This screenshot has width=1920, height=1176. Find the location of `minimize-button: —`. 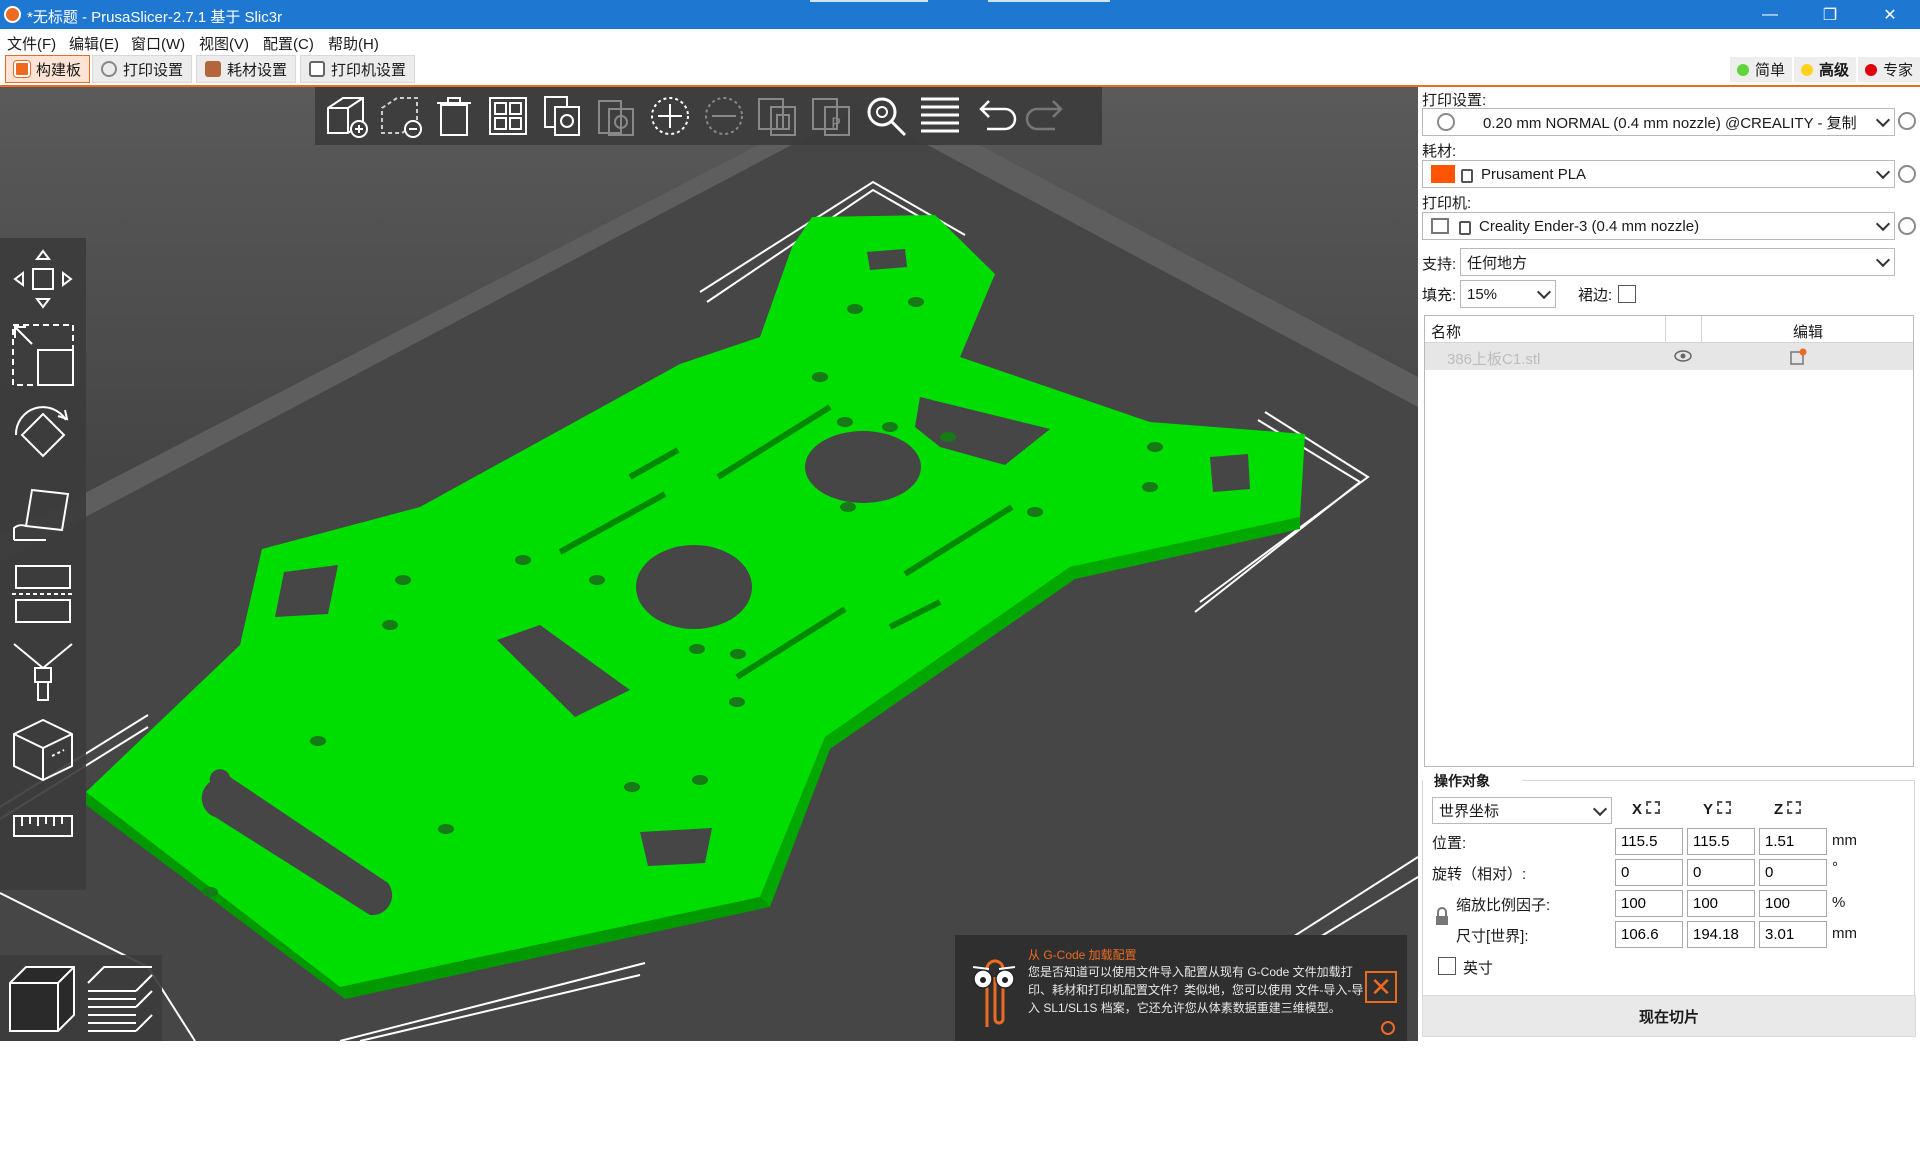

minimize-button: — is located at coordinates (1770, 14).